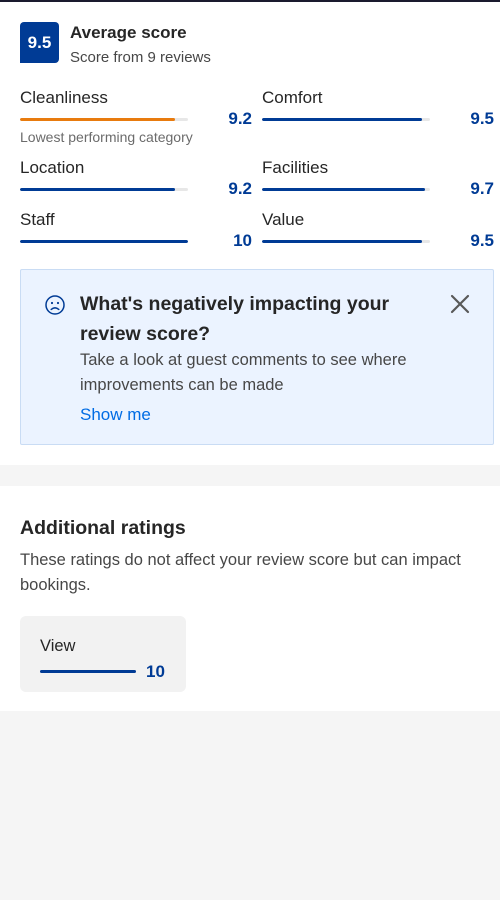  What do you see at coordinates (482, 188) in the screenshot?
I see `rating-value: 9.7` at bounding box center [482, 188].